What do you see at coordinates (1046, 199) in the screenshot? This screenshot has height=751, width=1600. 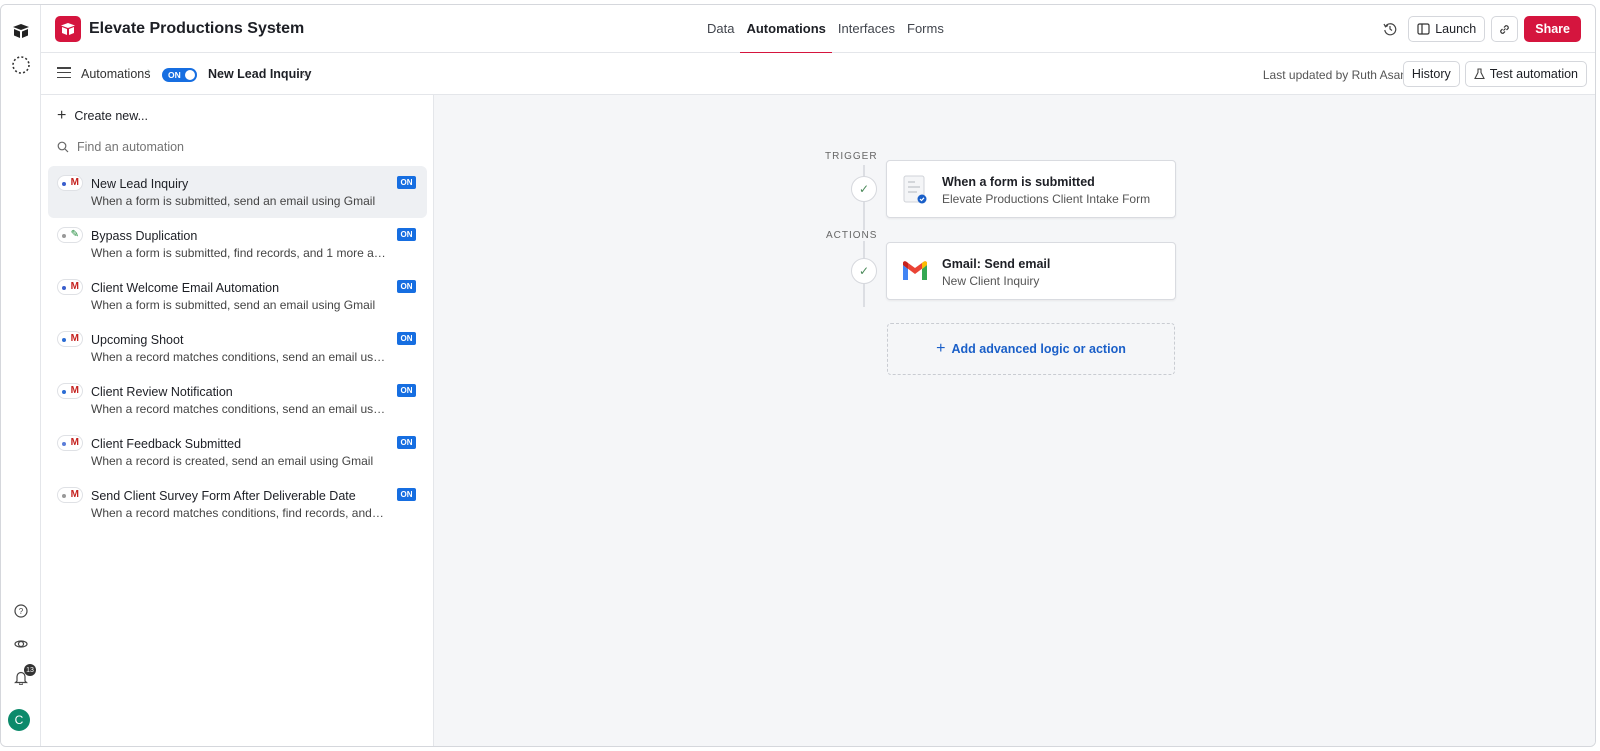 I see `trigger-subtitle: Elevate Productions Client Intake Form` at bounding box center [1046, 199].